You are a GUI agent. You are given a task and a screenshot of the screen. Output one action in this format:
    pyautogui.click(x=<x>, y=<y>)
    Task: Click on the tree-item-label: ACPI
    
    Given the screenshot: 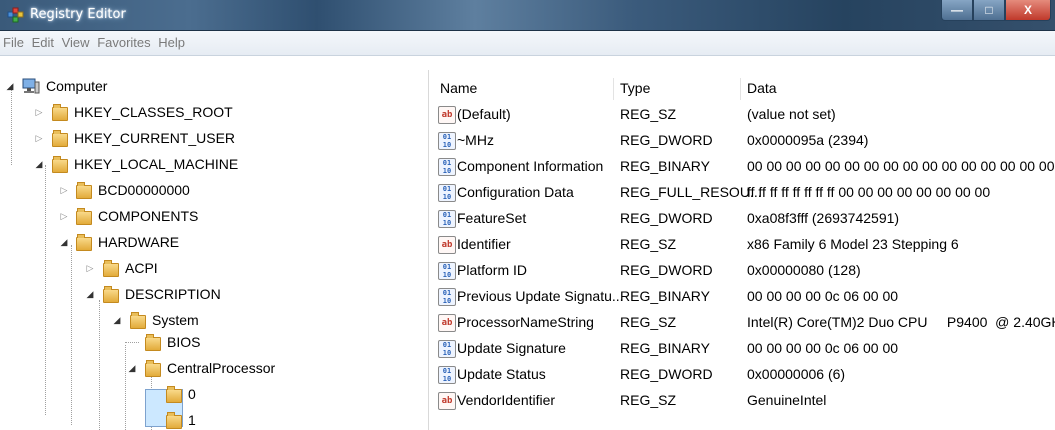 What is the action you would take?
    pyautogui.click(x=141, y=268)
    